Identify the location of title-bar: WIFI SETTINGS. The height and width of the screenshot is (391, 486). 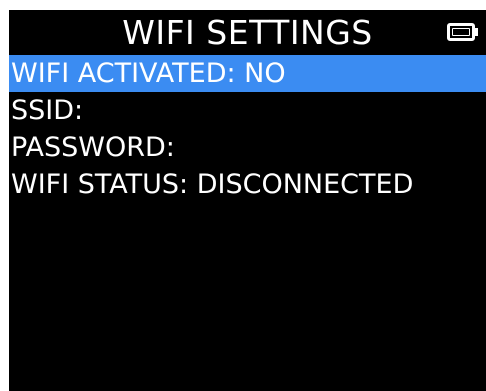
(247, 32).